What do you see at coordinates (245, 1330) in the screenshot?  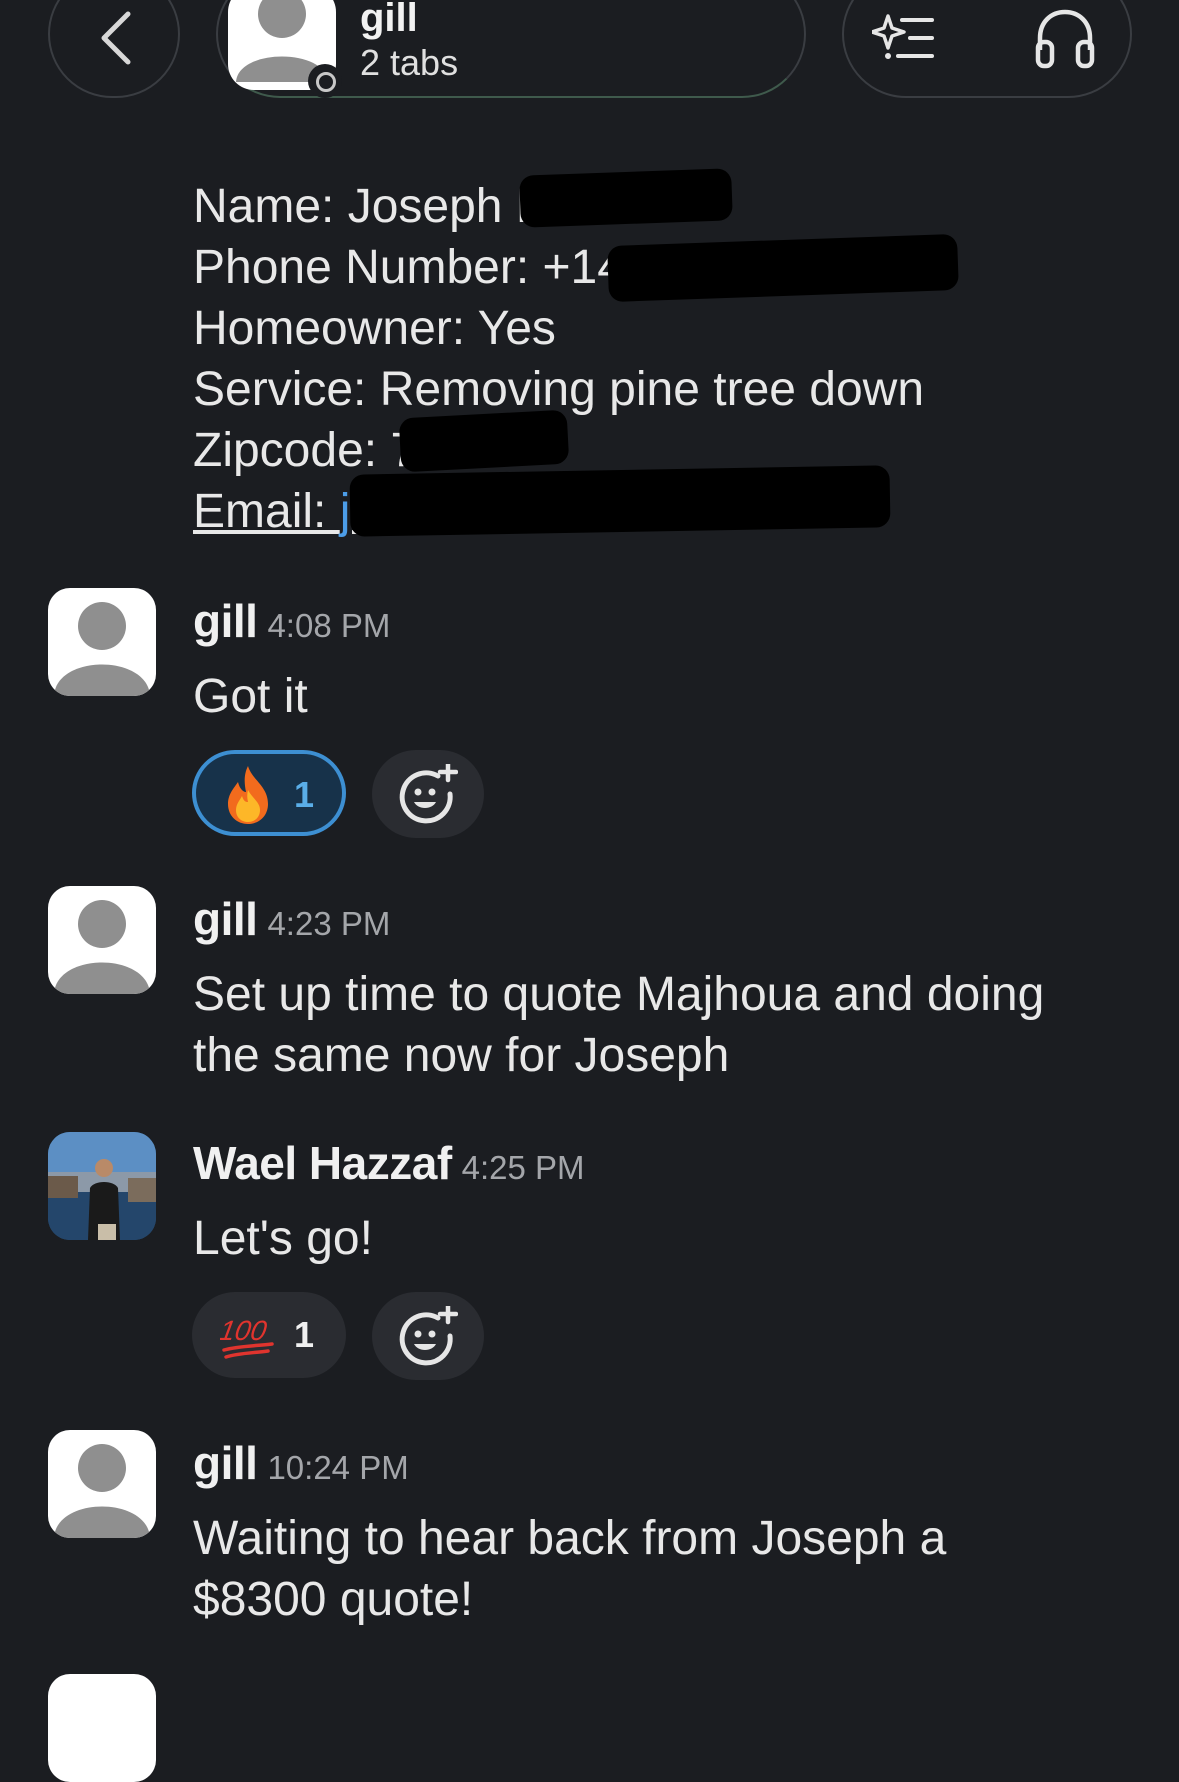 I see `svg-text: 100` at bounding box center [245, 1330].